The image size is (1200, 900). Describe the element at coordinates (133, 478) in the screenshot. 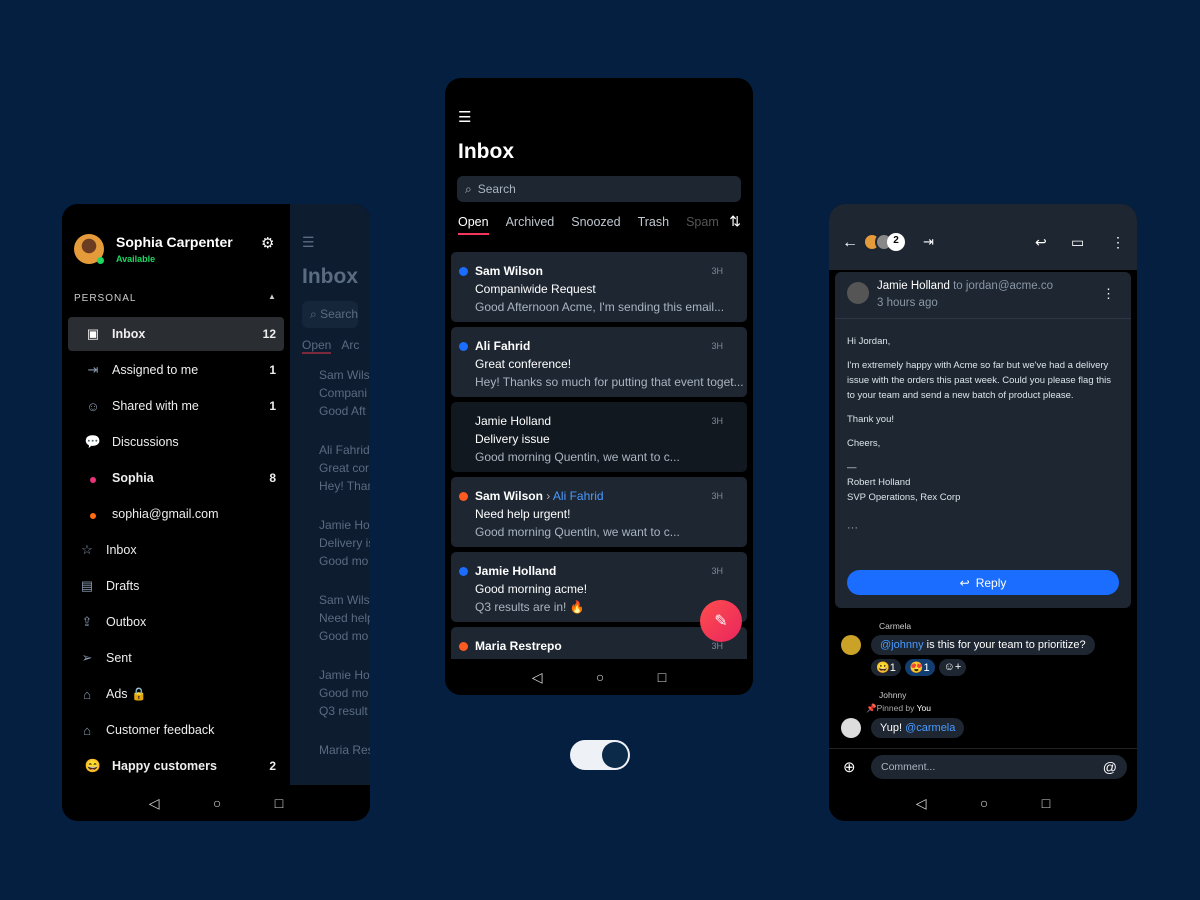

I see `sidebar-item-label: Sophia` at that location.